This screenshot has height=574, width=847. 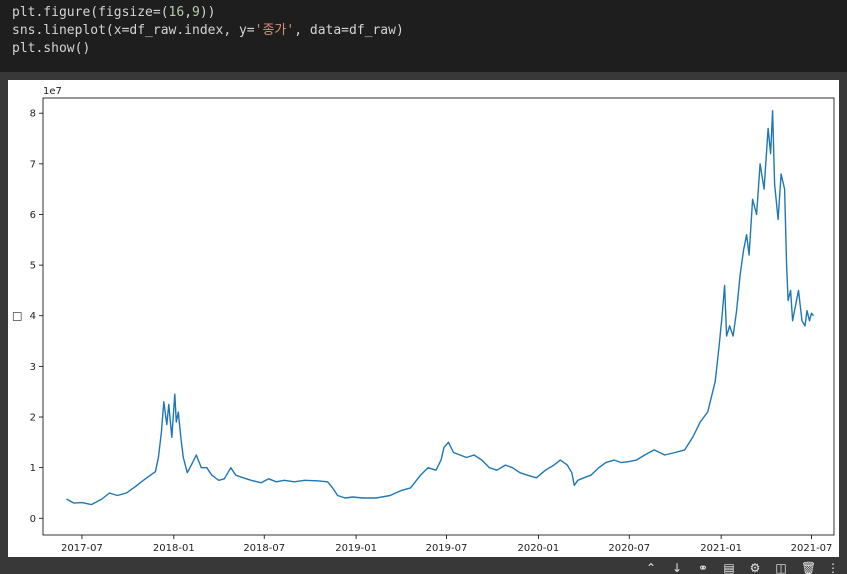 What do you see at coordinates (781, 568) in the screenshot?
I see `mirror-icon: ◫` at bounding box center [781, 568].